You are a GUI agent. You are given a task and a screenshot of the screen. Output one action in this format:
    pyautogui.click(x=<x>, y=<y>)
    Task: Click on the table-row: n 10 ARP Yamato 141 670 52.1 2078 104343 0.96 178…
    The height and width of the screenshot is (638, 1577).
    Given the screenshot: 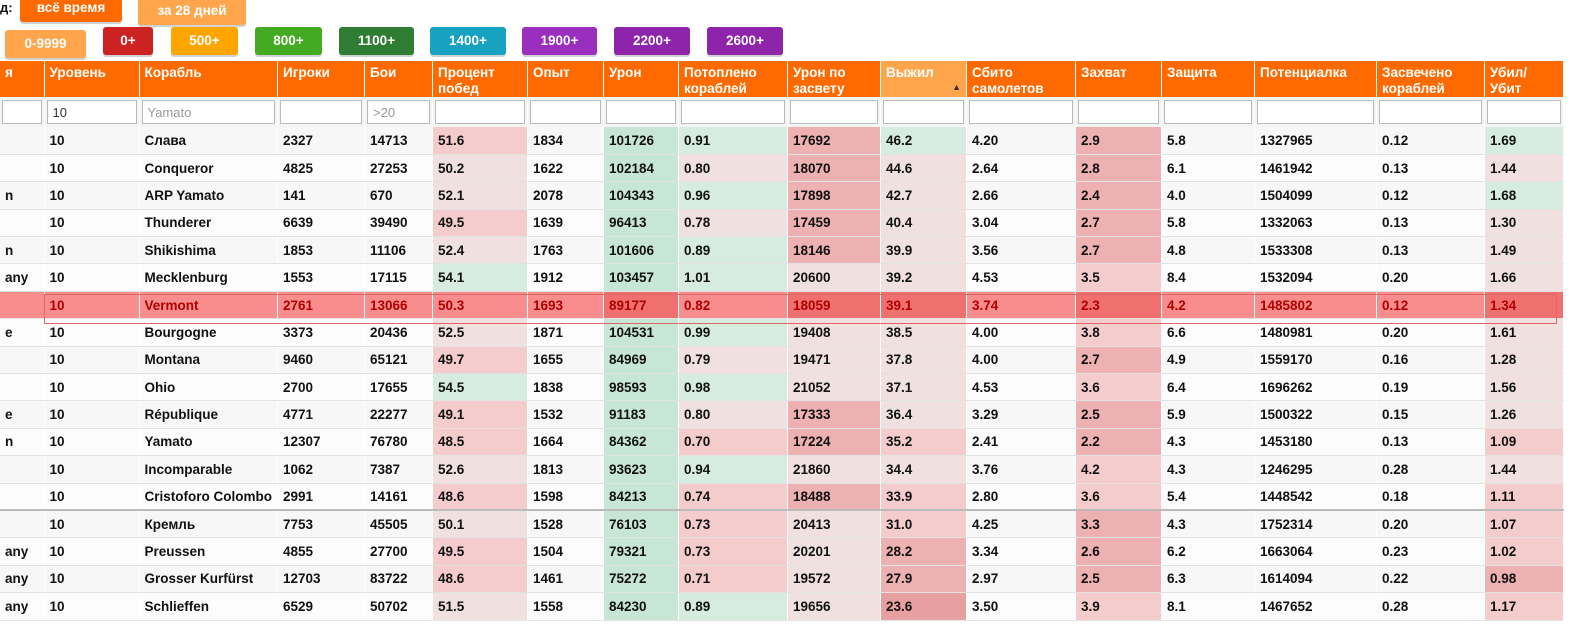 What is the action you would take?
    pyautogui.click(x=782, y=195)
    